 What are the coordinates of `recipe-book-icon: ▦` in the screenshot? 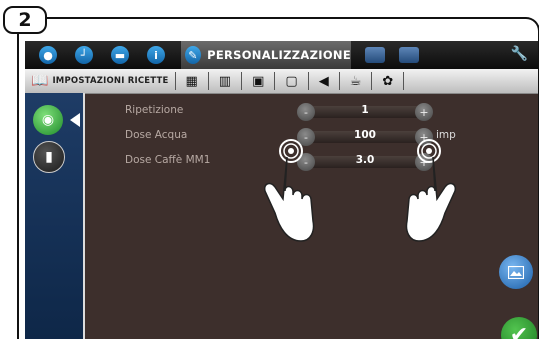 It's located at (192, 81).